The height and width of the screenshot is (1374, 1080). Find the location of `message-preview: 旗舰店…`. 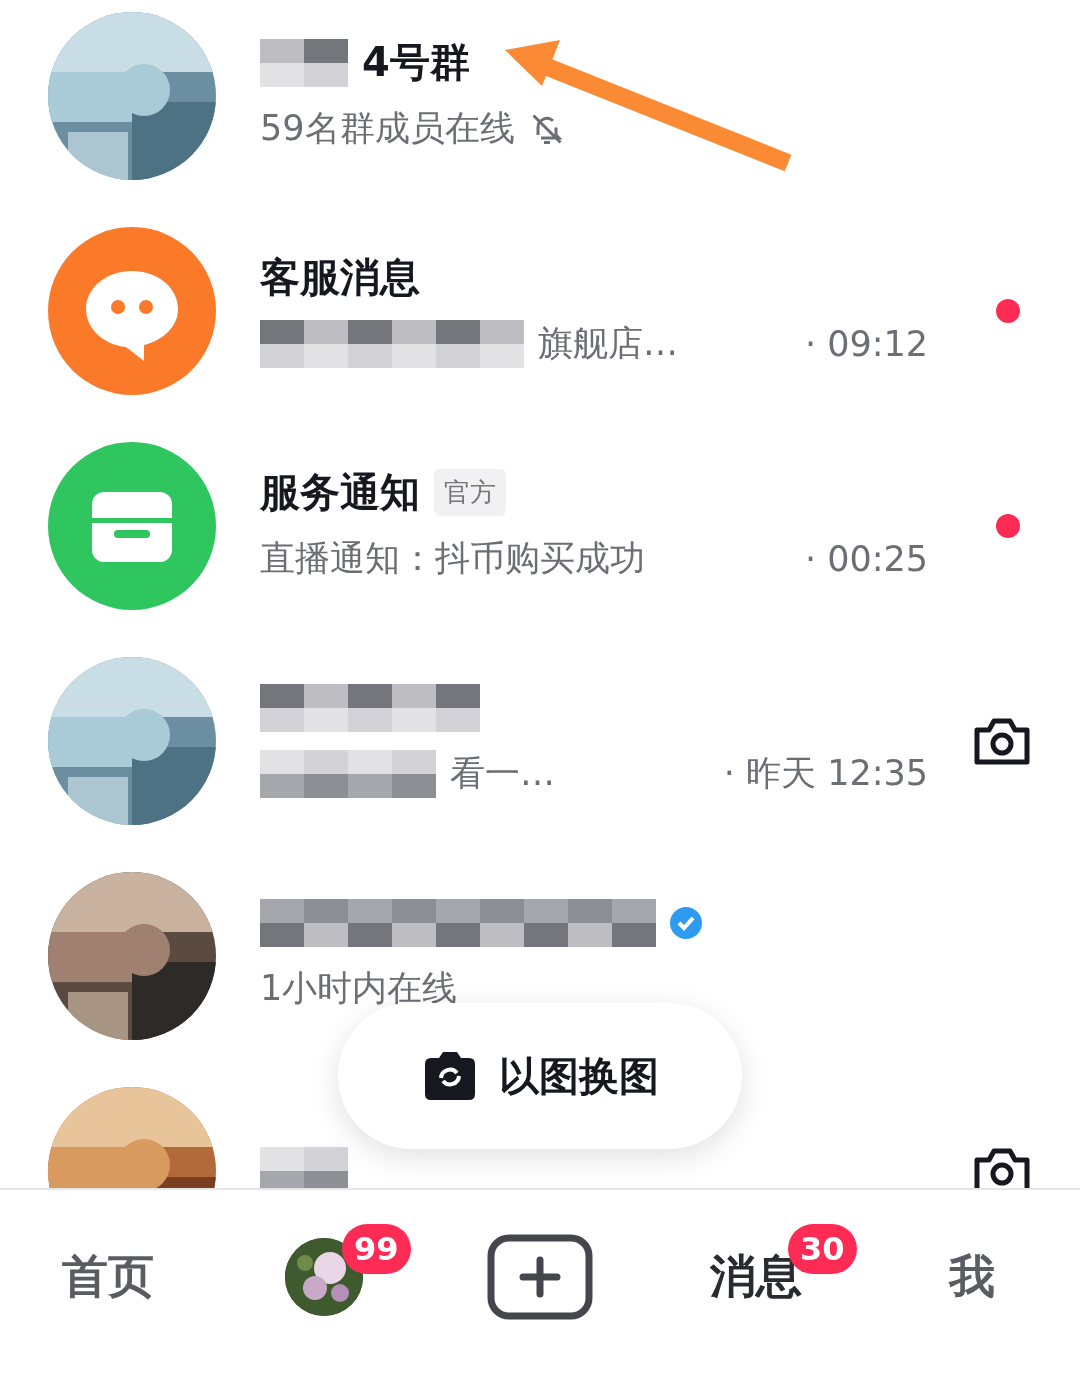

message-preview: 旗舰店… is located at coordinates (608, 343).